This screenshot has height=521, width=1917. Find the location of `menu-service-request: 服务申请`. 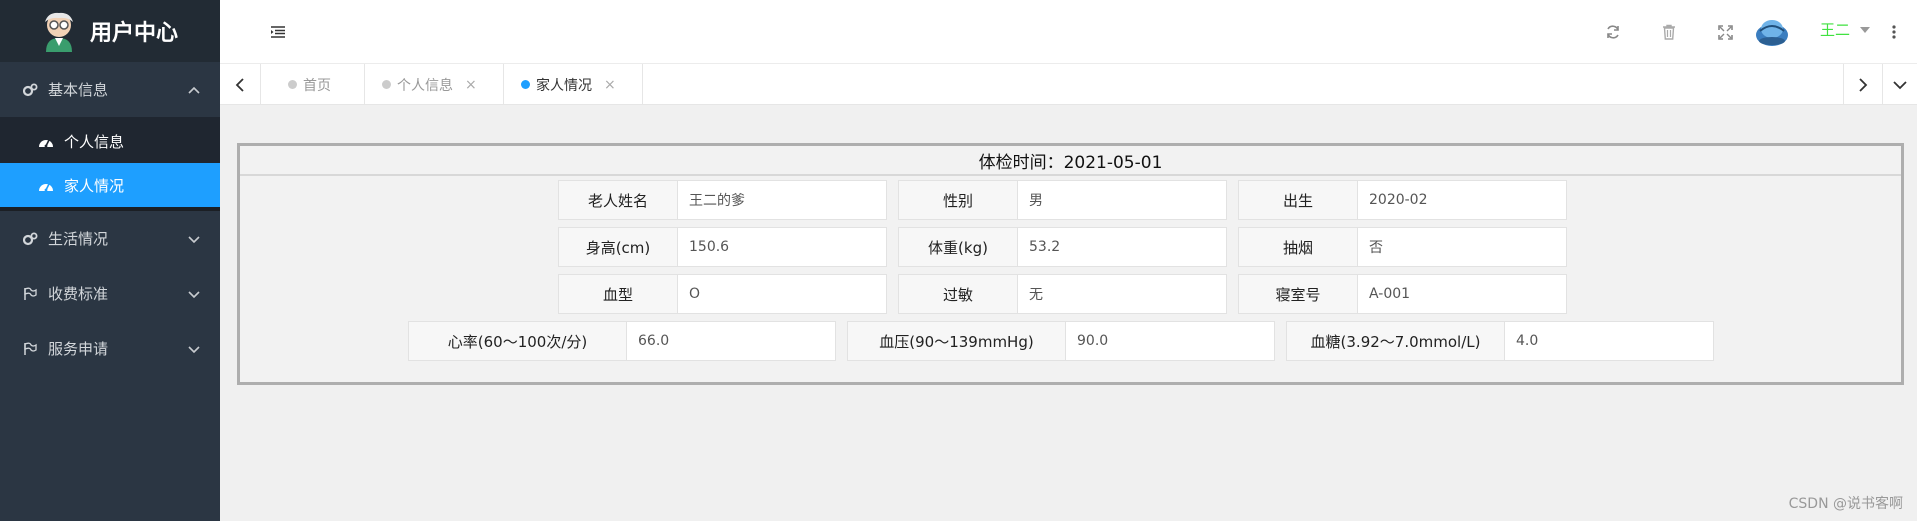

menu-service-request: 服务申请 is located at coordinates (110, 348).